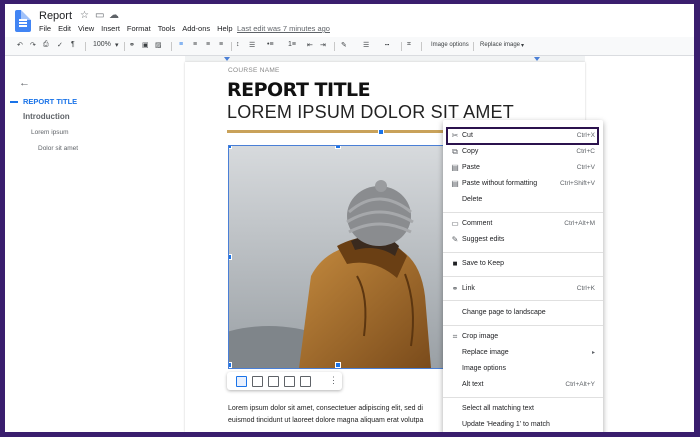 The image size is (700, 437). Describe the element at coordinates (50, 132) in the screenshot. I see `outline-item-lorem-ipsum: Lorem ipsum` at that location.